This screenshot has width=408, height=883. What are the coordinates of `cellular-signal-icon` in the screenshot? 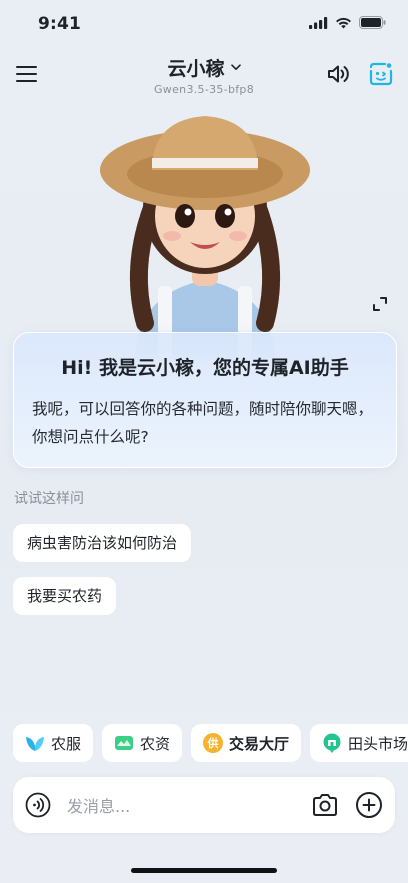 It's located at (318, 22).